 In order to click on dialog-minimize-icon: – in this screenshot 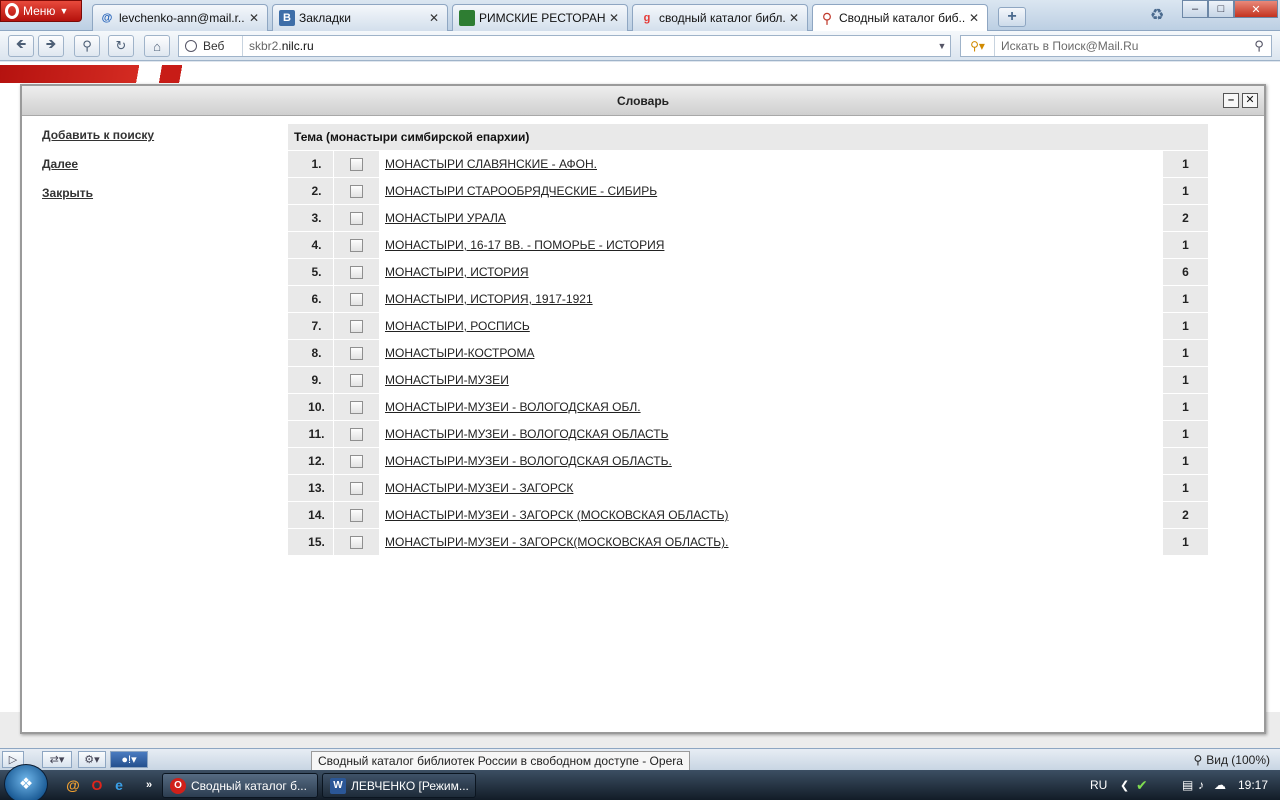, I will do `click(1231, 100)`.